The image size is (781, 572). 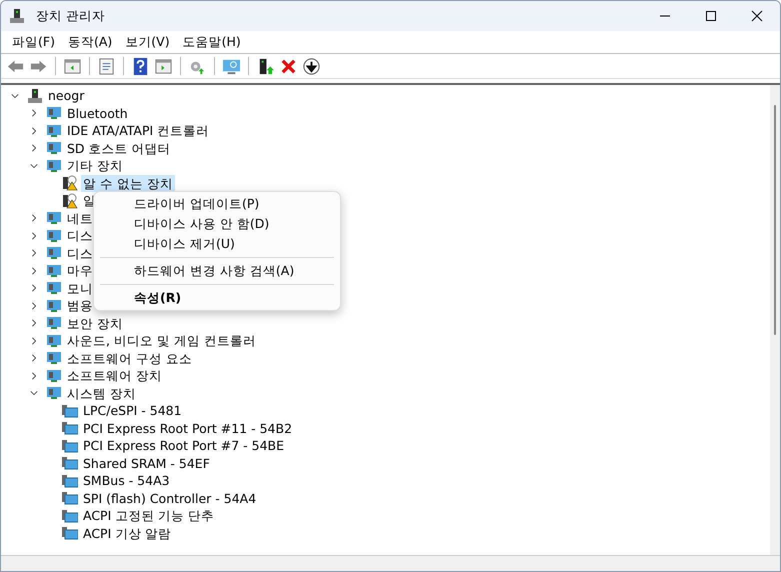 What do you see at coordinates (80, 218) in the screenshot?
I see `tree-item: 네트` at bounding box center [80, 218].